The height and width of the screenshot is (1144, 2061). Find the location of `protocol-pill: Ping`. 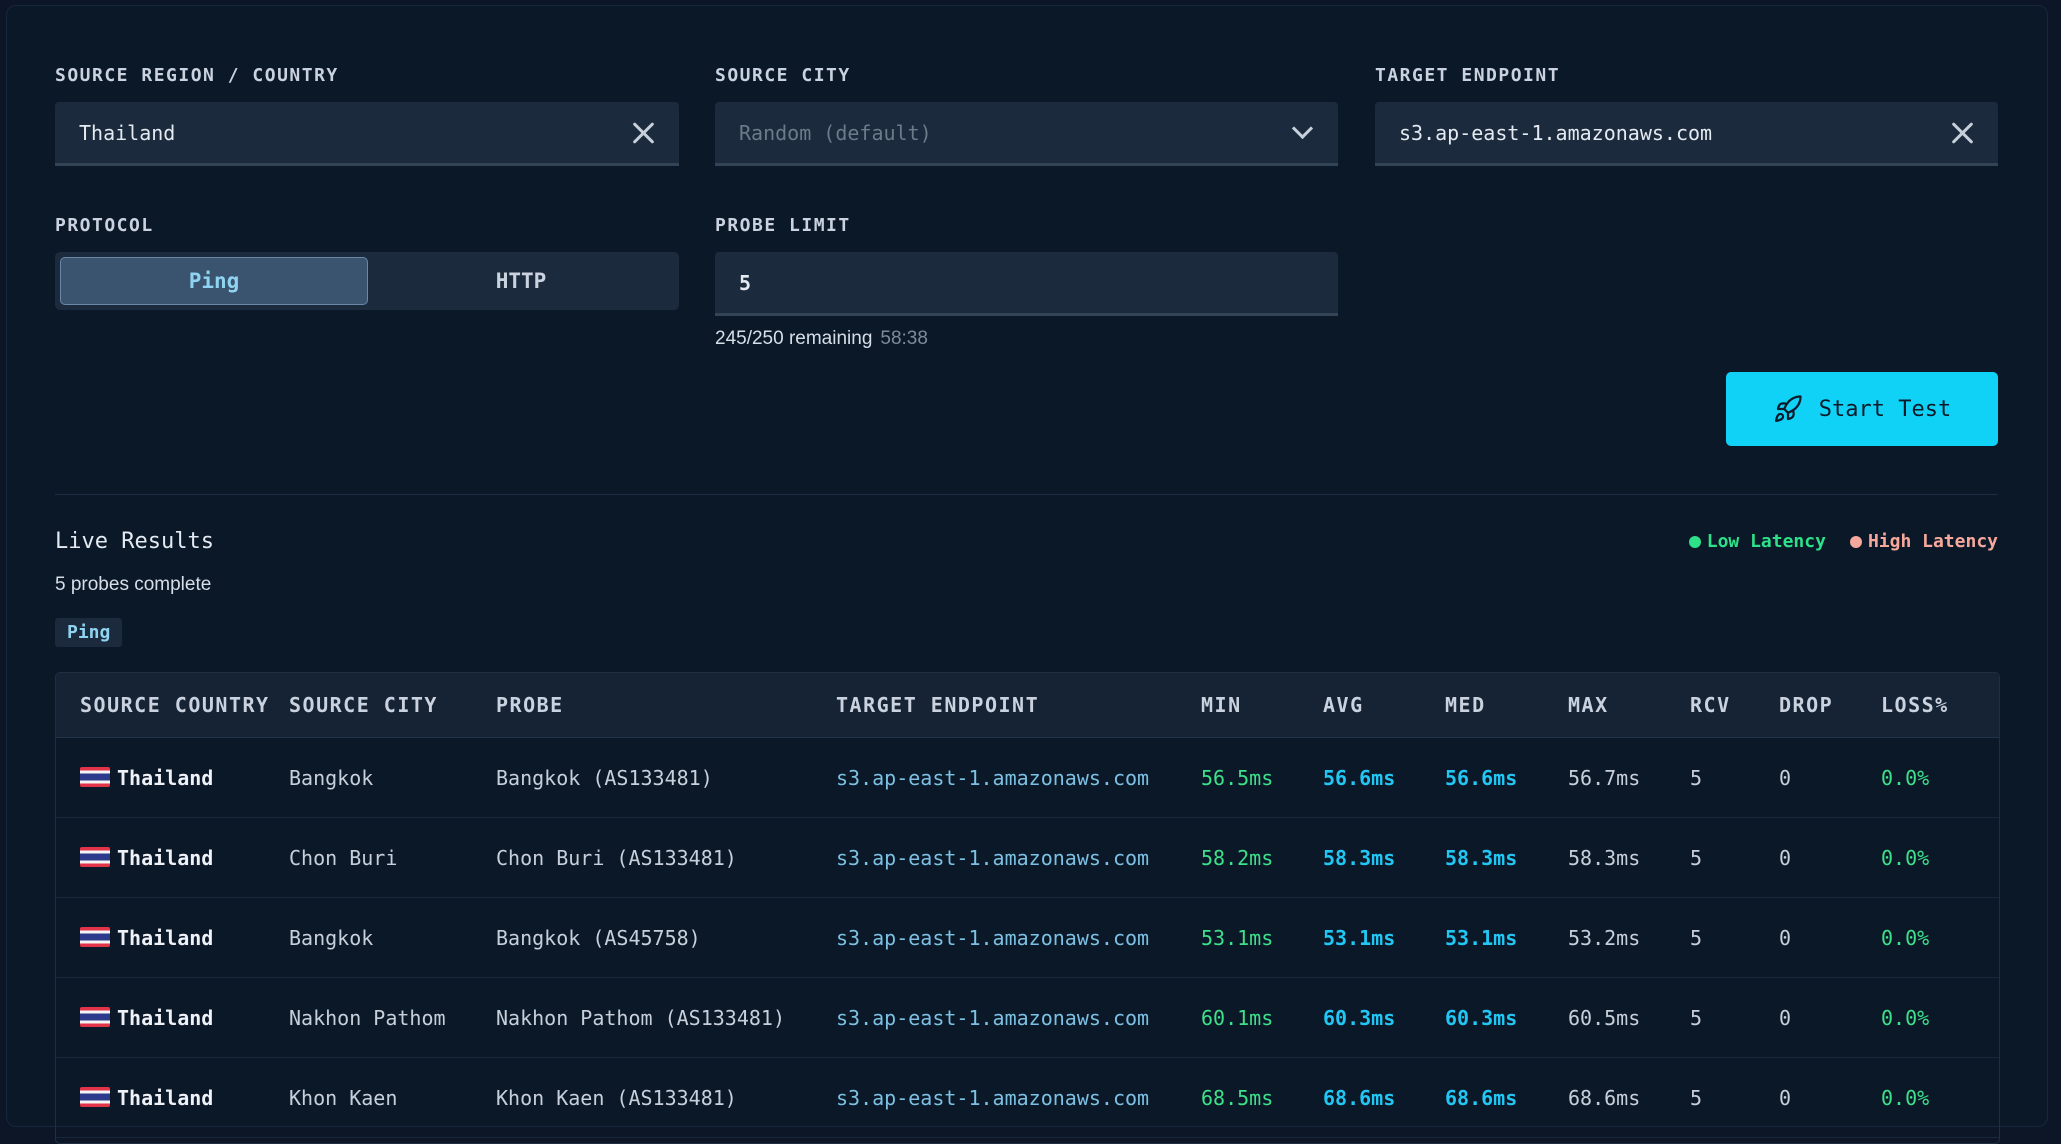

protocol-pill: Ping is located at coordinates (89, 632).